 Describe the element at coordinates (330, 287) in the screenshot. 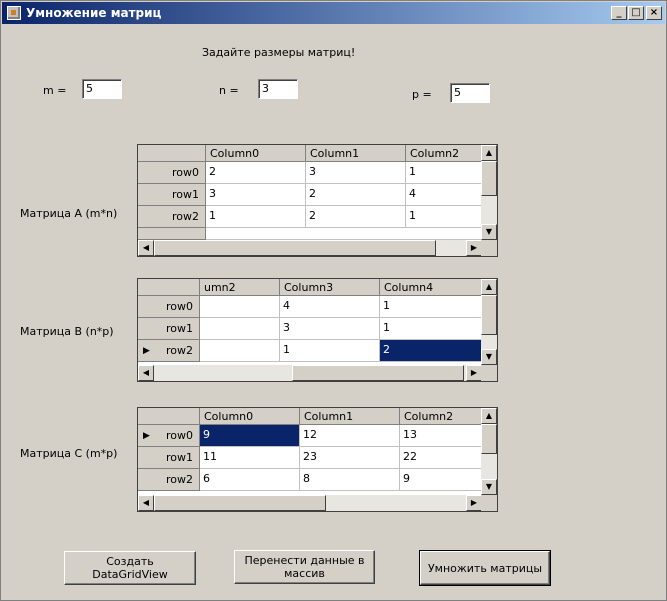

I see `column-header: Column3` at that location.